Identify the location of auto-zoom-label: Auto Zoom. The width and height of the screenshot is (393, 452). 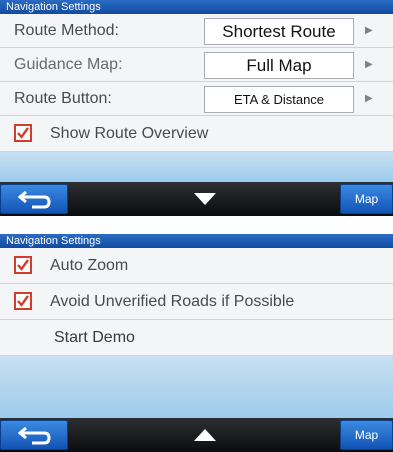
(89, 265).